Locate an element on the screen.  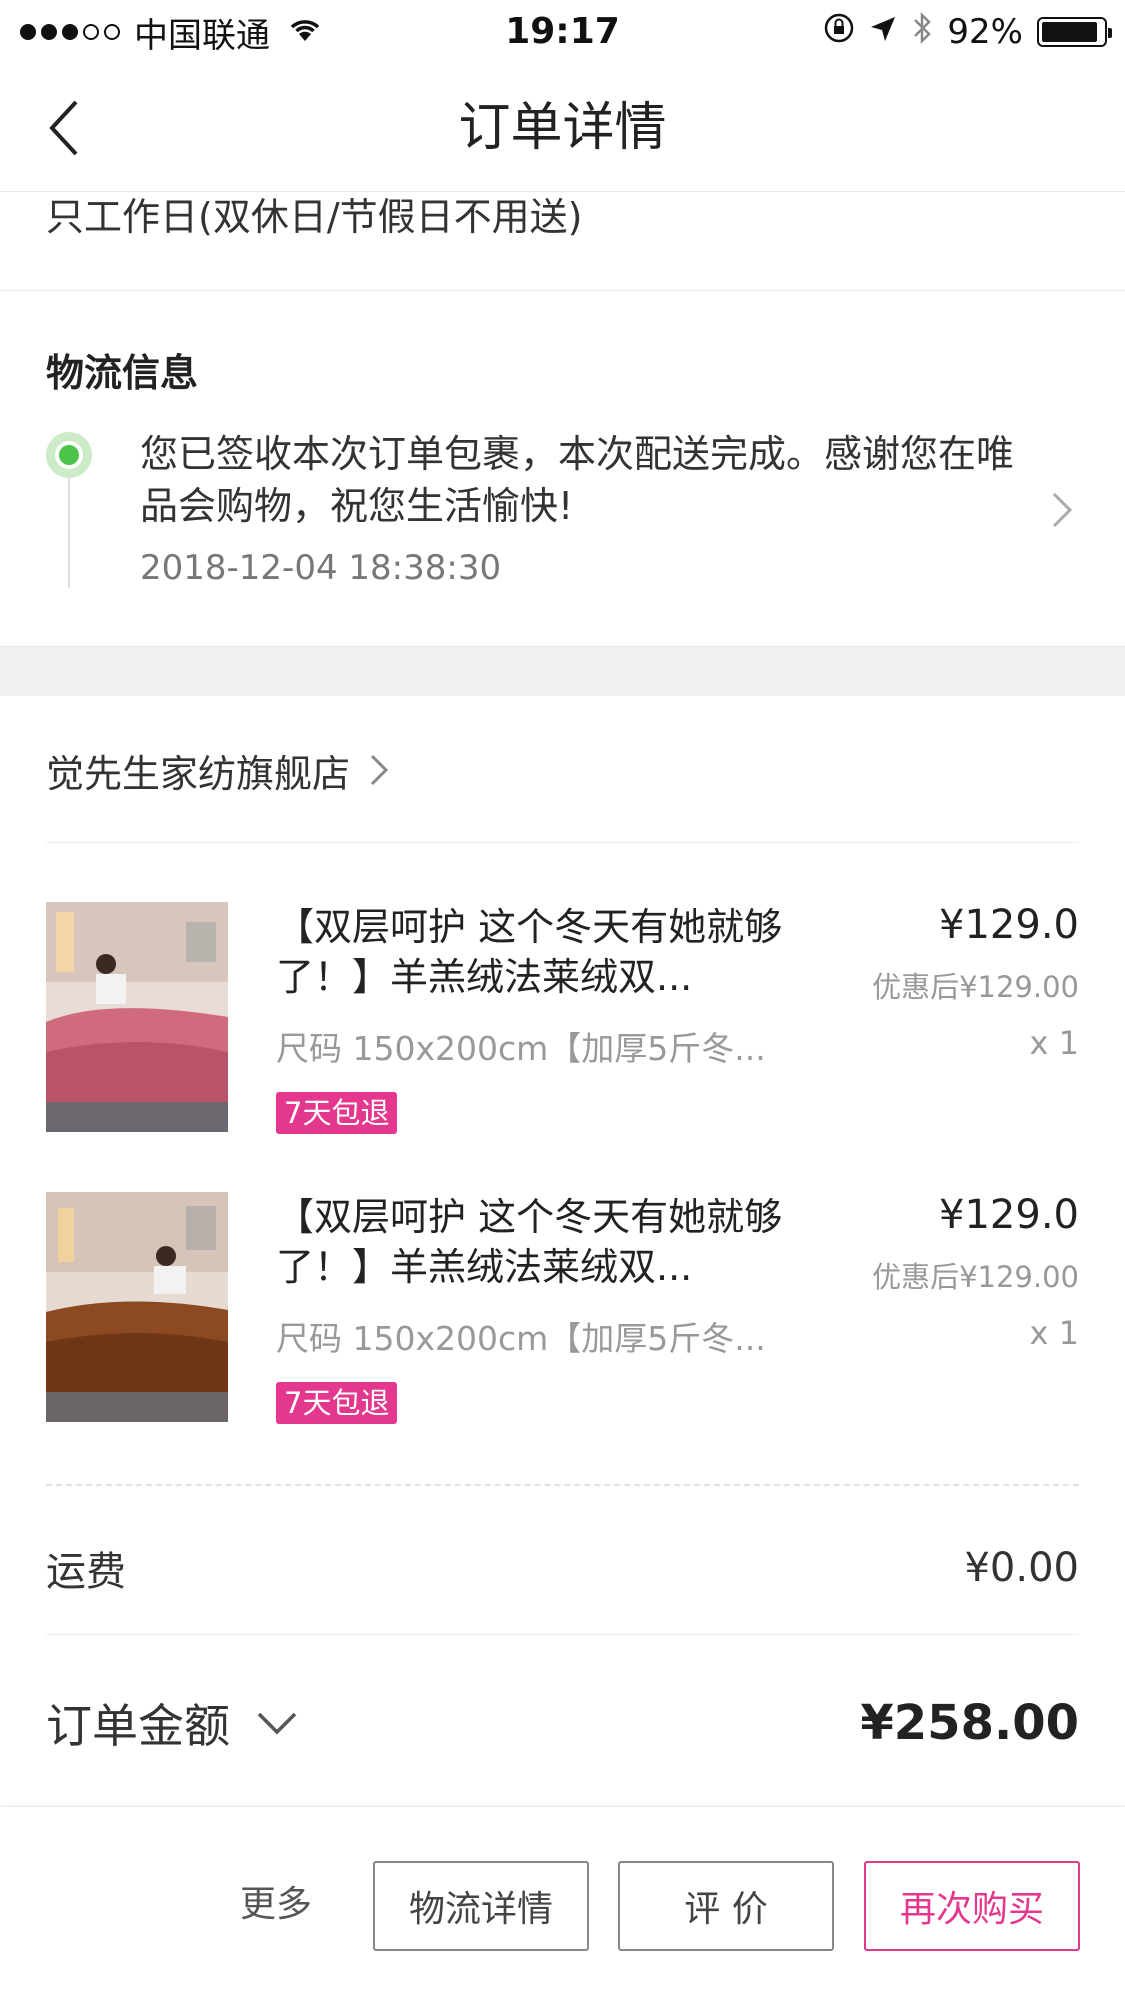
nav-bar: 订单详情 is located at coordinates (562, 128).